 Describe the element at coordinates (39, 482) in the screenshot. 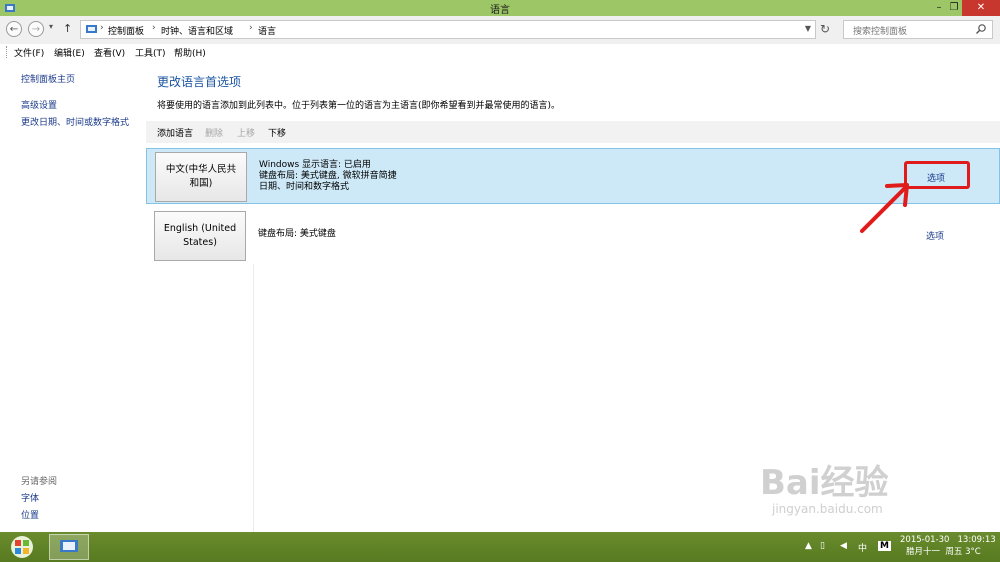

I see `see-also-title: 另请参阅` at that location.